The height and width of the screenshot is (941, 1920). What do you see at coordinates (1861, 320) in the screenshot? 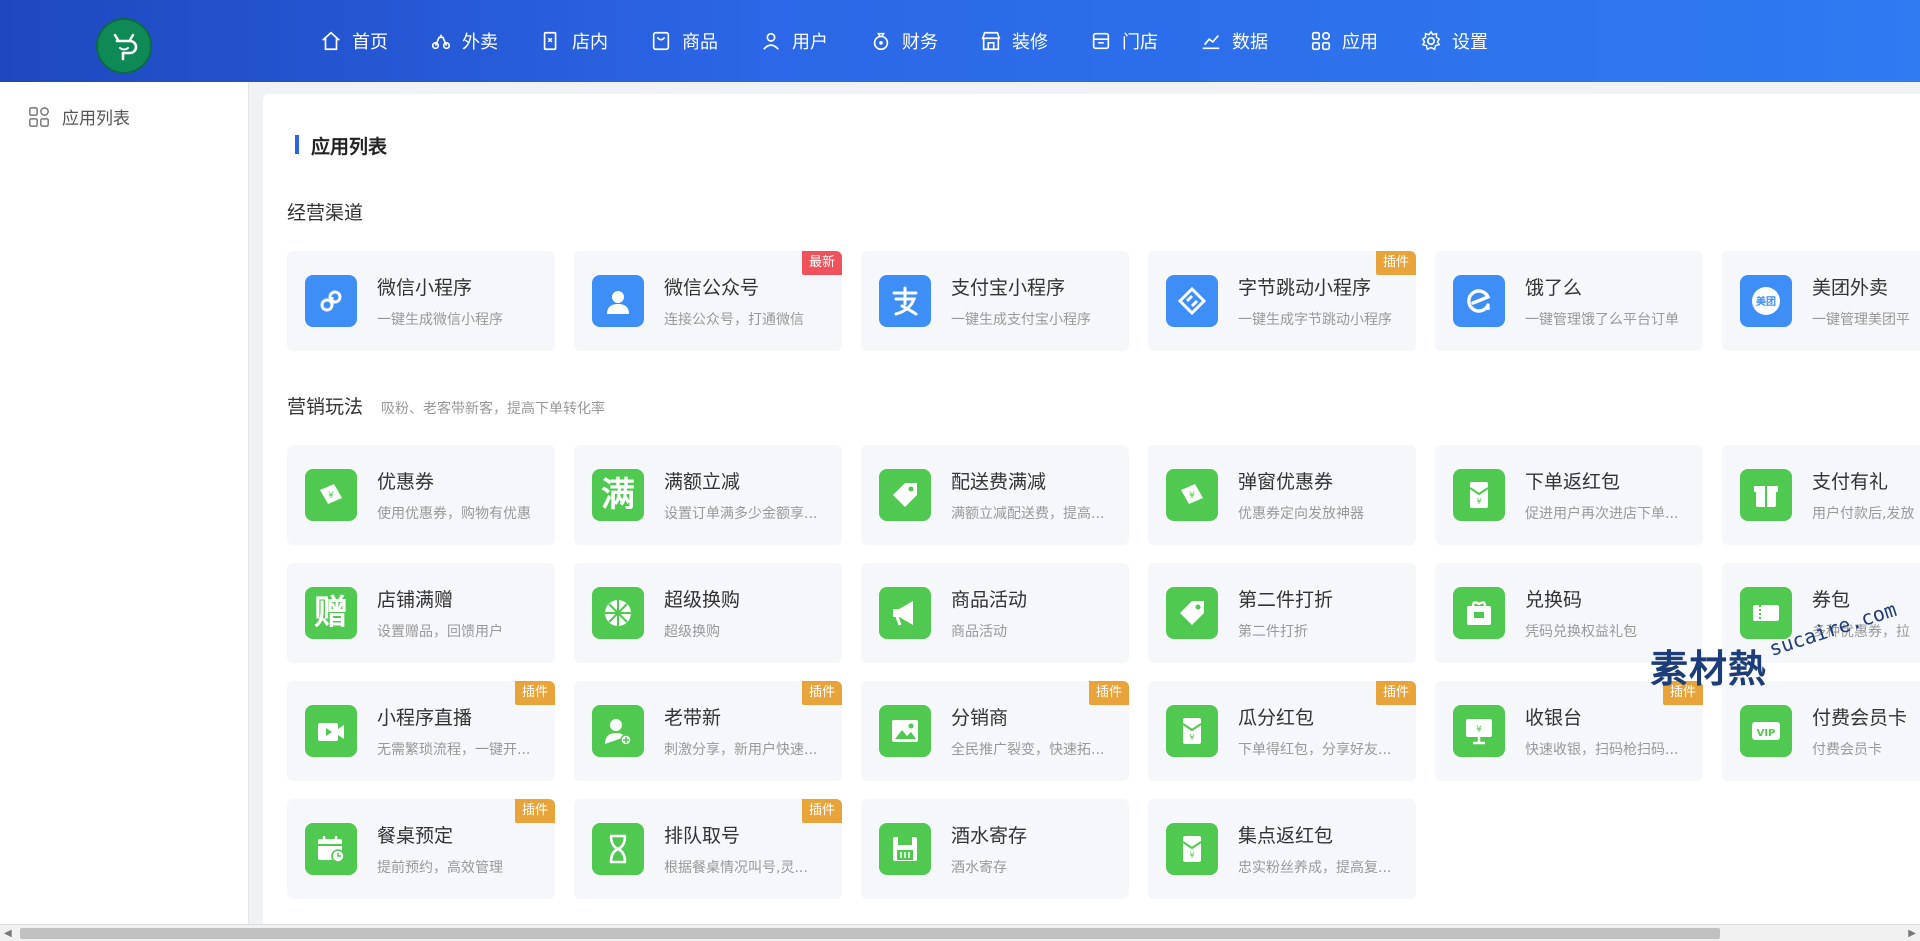
I see `app-desc: 一键管理美团平` at bounding box center [1861, 320].